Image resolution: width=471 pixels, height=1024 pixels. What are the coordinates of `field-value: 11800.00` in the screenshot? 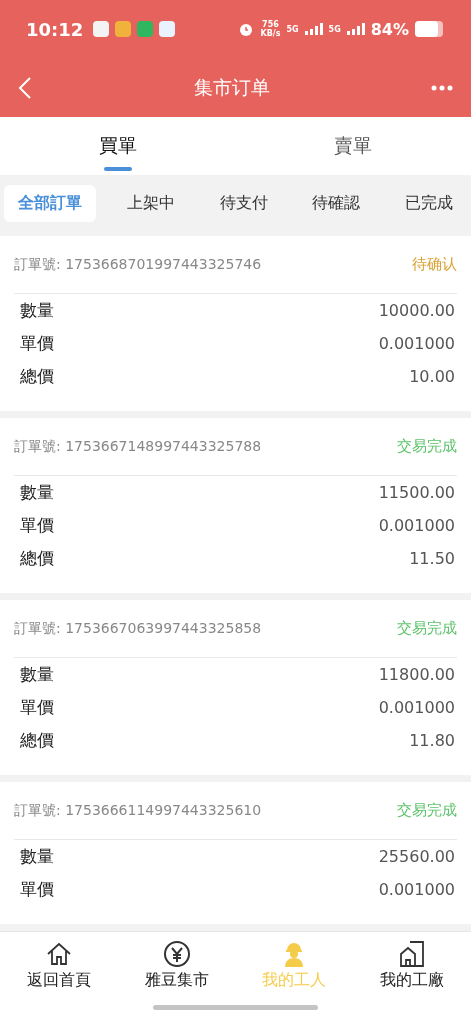 It's located at (416, 674).